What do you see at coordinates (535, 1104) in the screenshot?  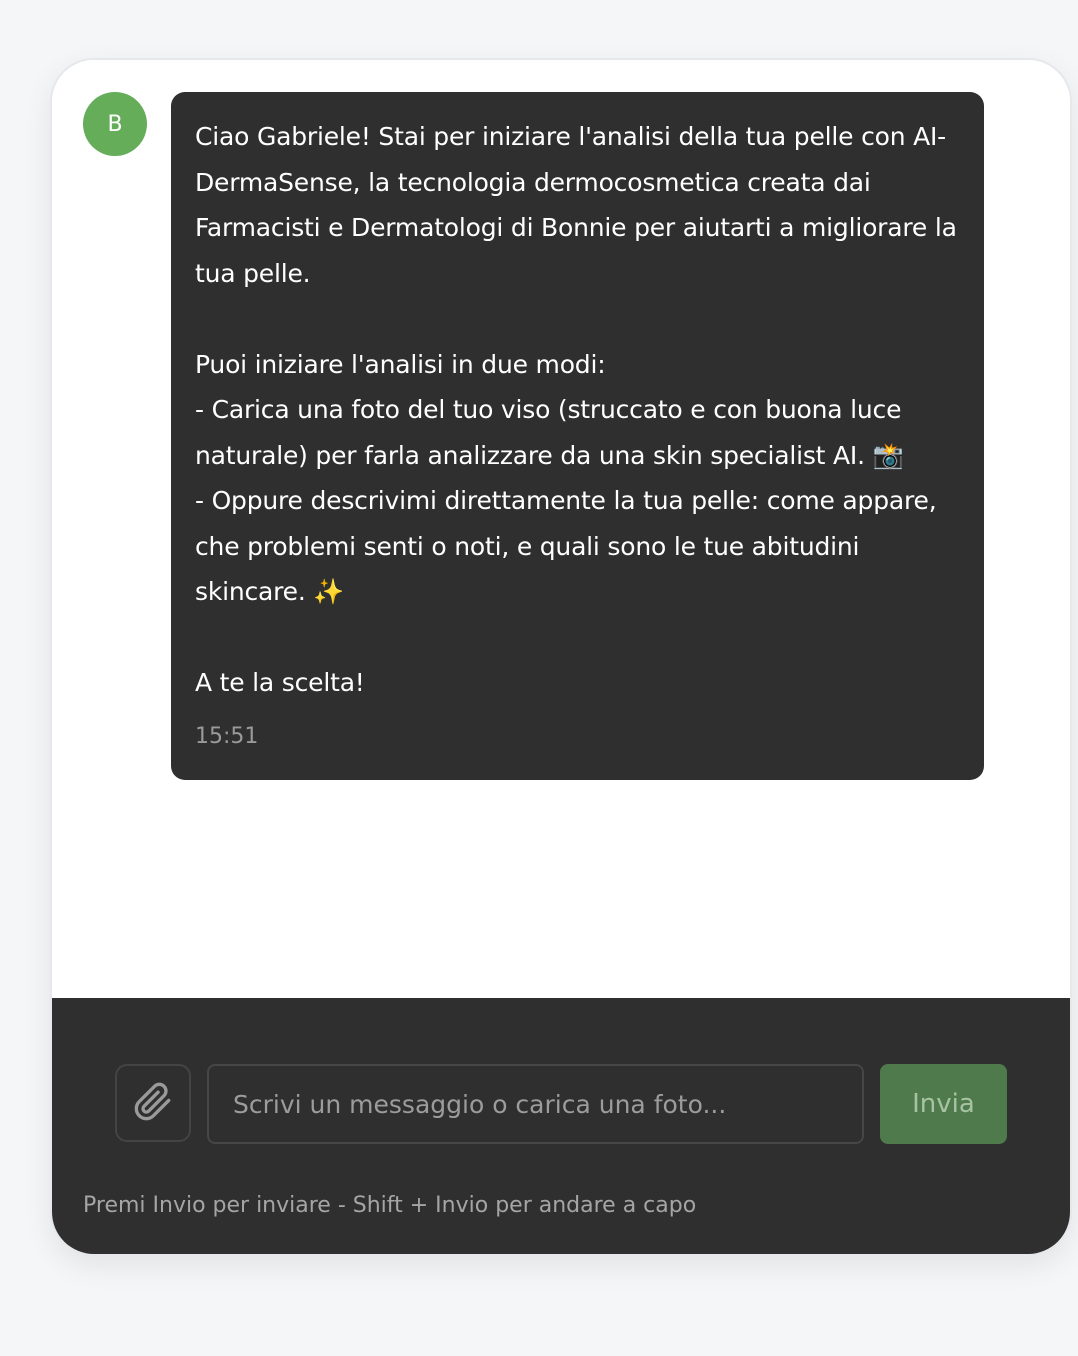 I see `message-input` at bounding box center [535, 1104].